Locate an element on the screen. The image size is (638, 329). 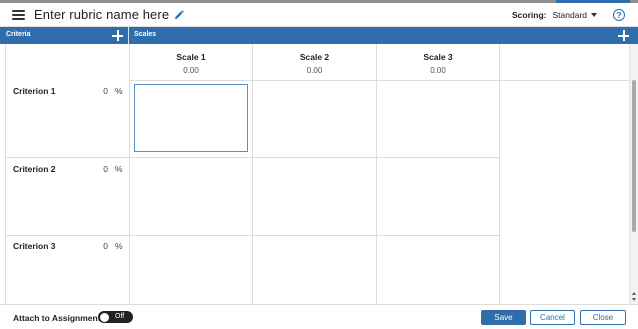
rubric-name-title: Enter rubric name here is located at coordinates (101, 14).